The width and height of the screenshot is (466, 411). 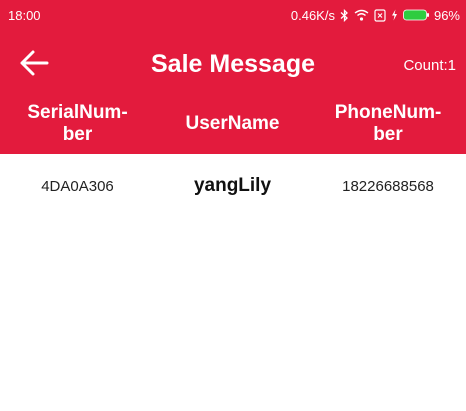 What do you see at coordinates (380, 15) in the screenshot?
I see `sim-icon` at bounding box center [380, 15].